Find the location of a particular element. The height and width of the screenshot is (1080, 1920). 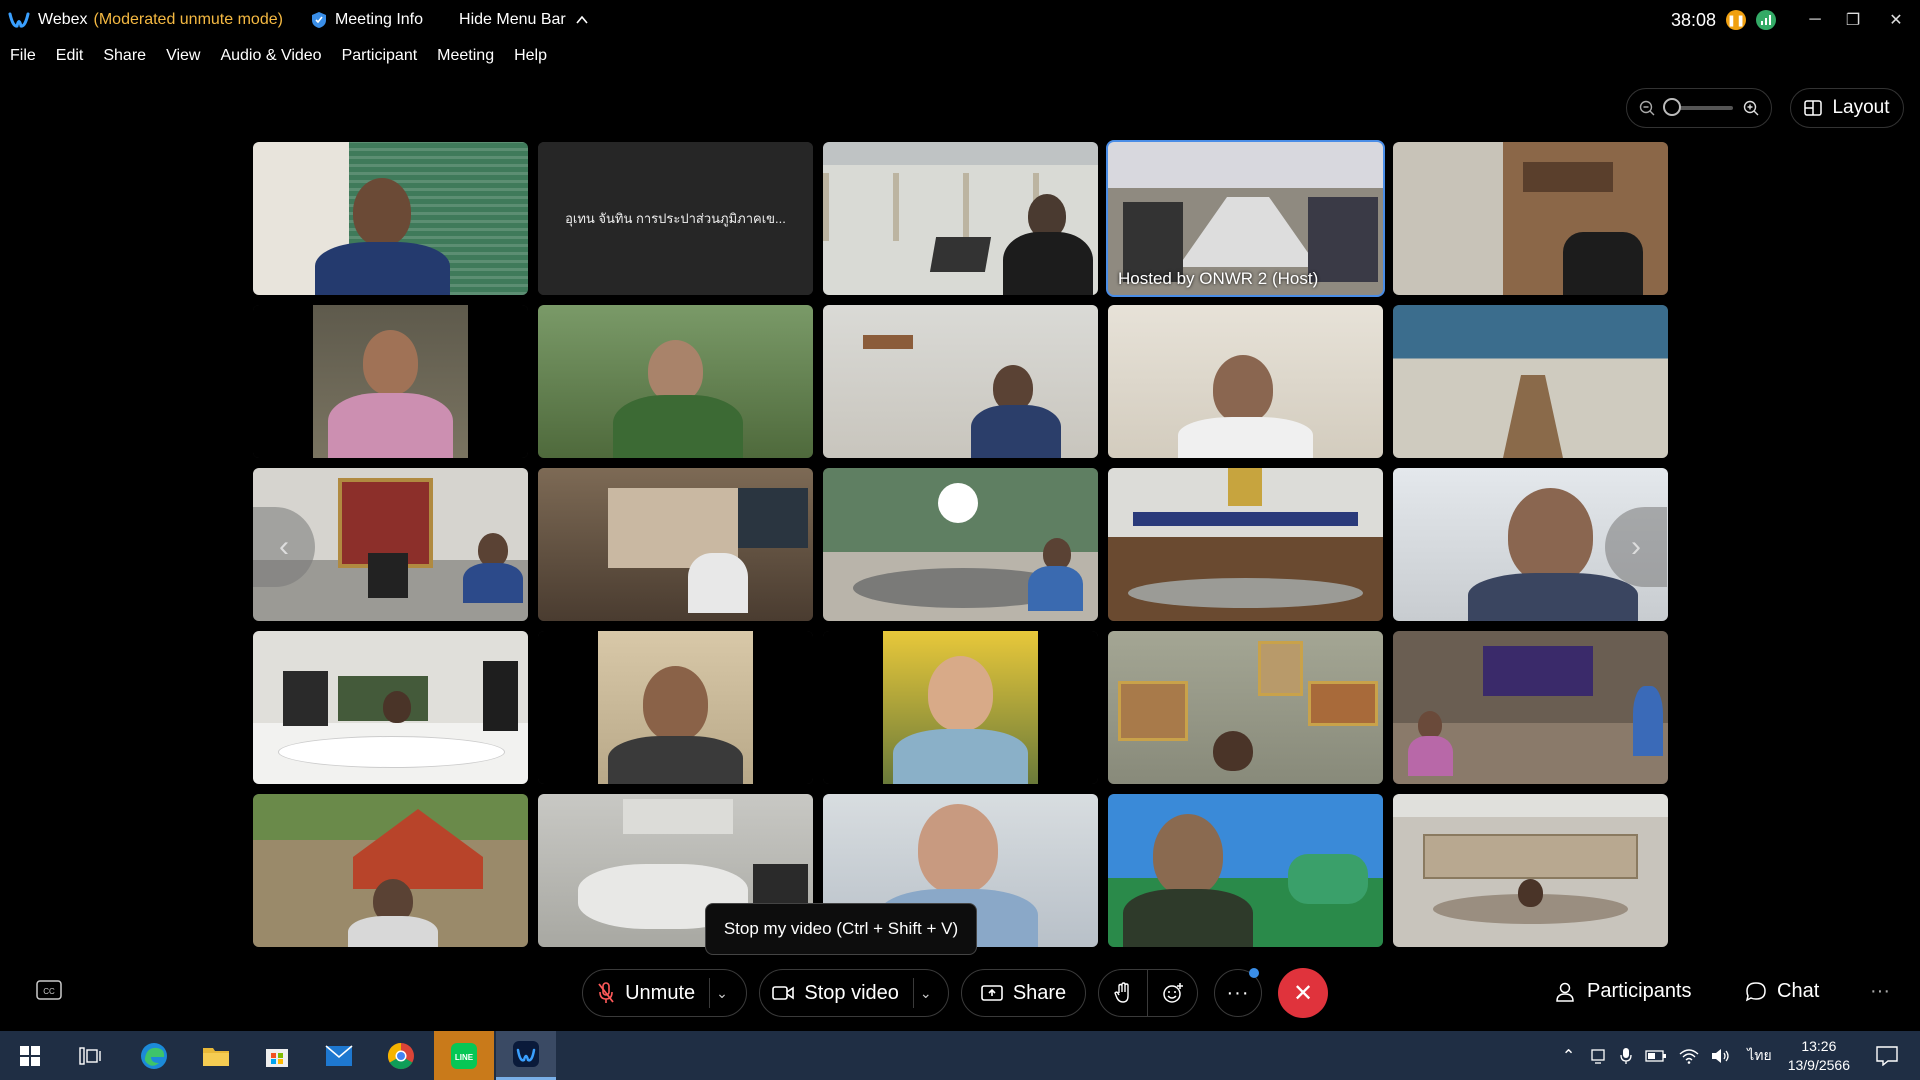

layout-button: Layout is located at coordinates (1847, 108).